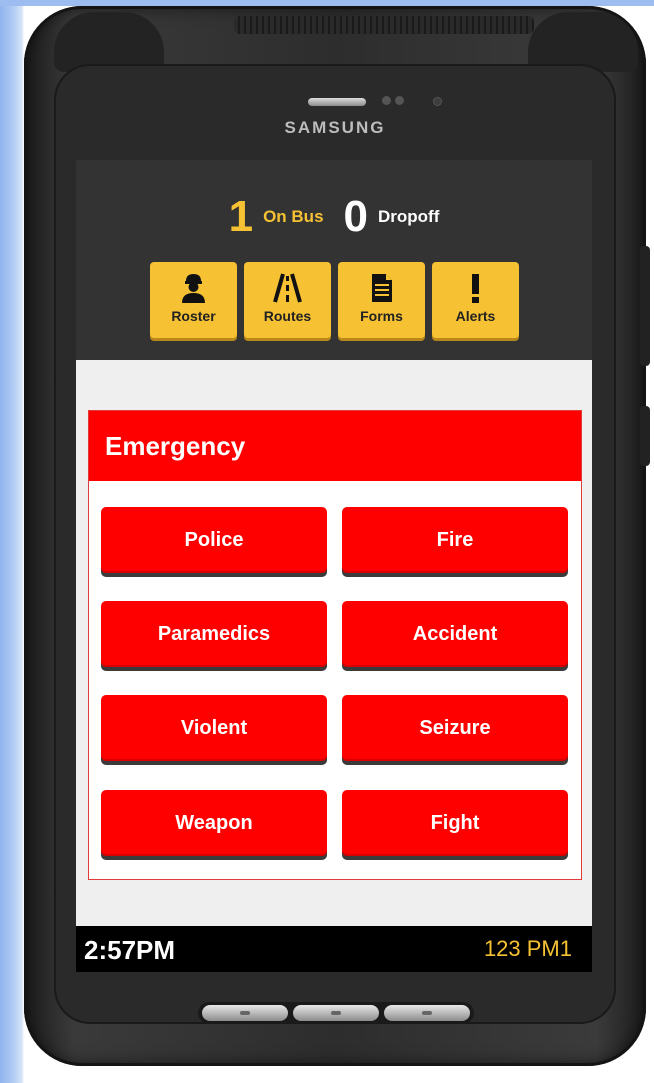 This screenshot has height=1083, width=654. I want to click on earpiece-speaker, so click(337, 102).